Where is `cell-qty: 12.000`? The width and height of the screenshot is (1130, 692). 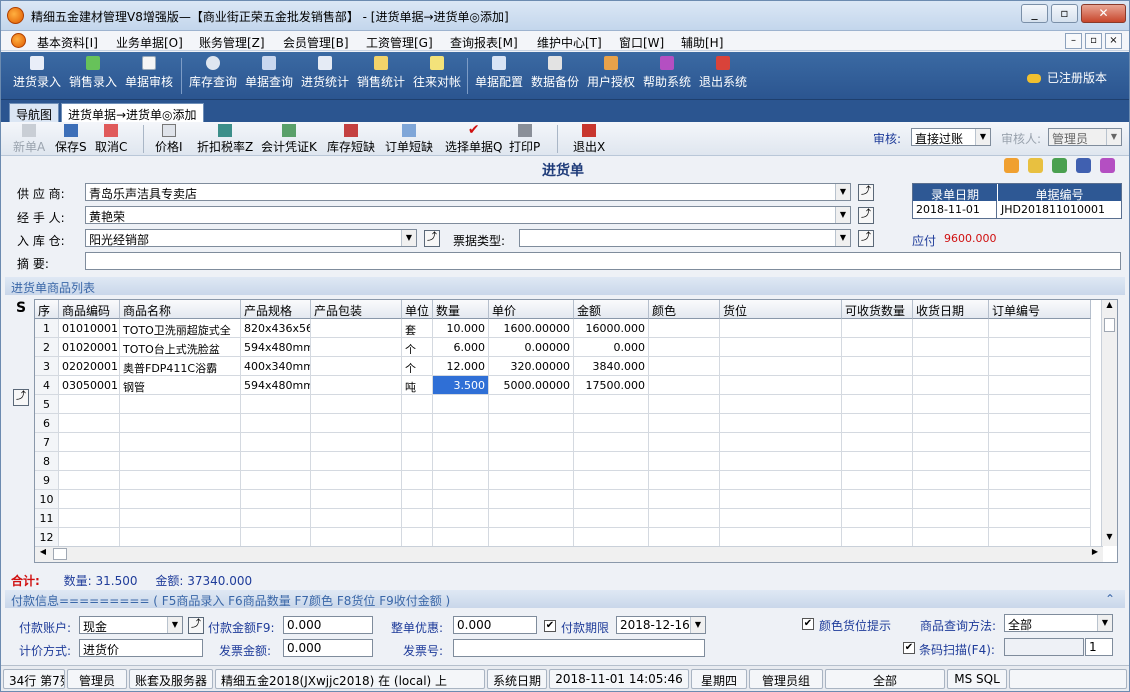
cell-qty: 12.000 is located at coordinates (461, 366).